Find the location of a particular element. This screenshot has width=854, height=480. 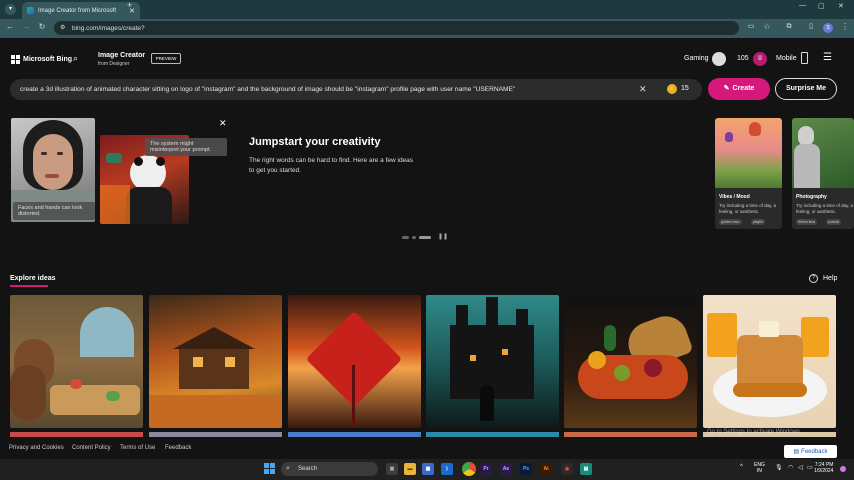

hamburger-menu-icon: ☰ is located at coordinates (827, 57).